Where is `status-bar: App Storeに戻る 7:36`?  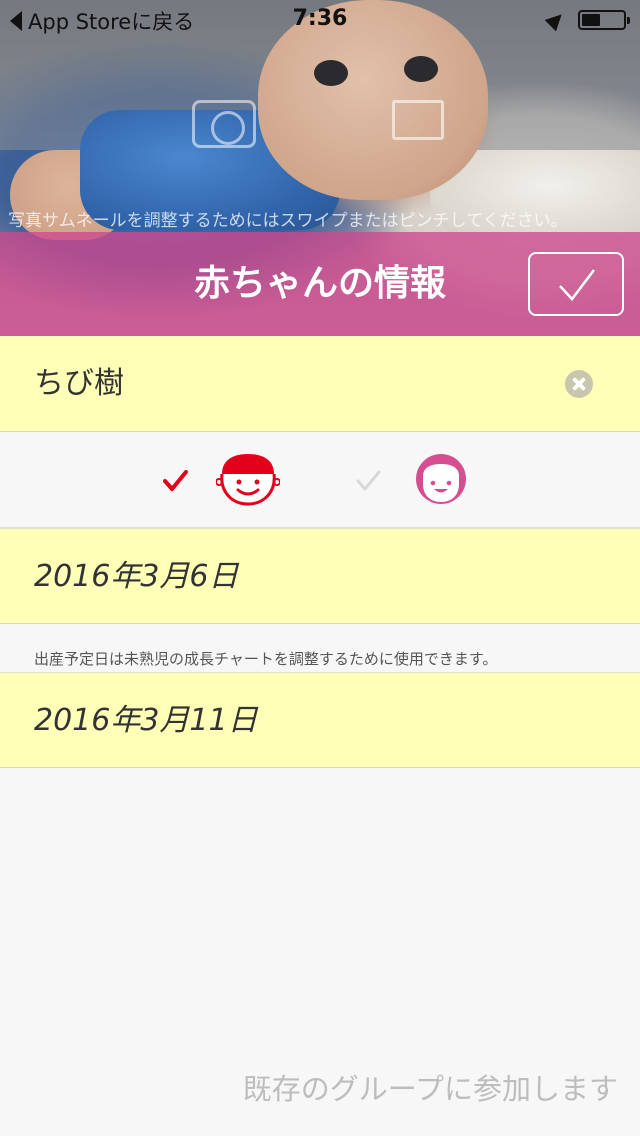 status-bar: App Storeに戻る 7:36 is located at coordinates (320, 20).